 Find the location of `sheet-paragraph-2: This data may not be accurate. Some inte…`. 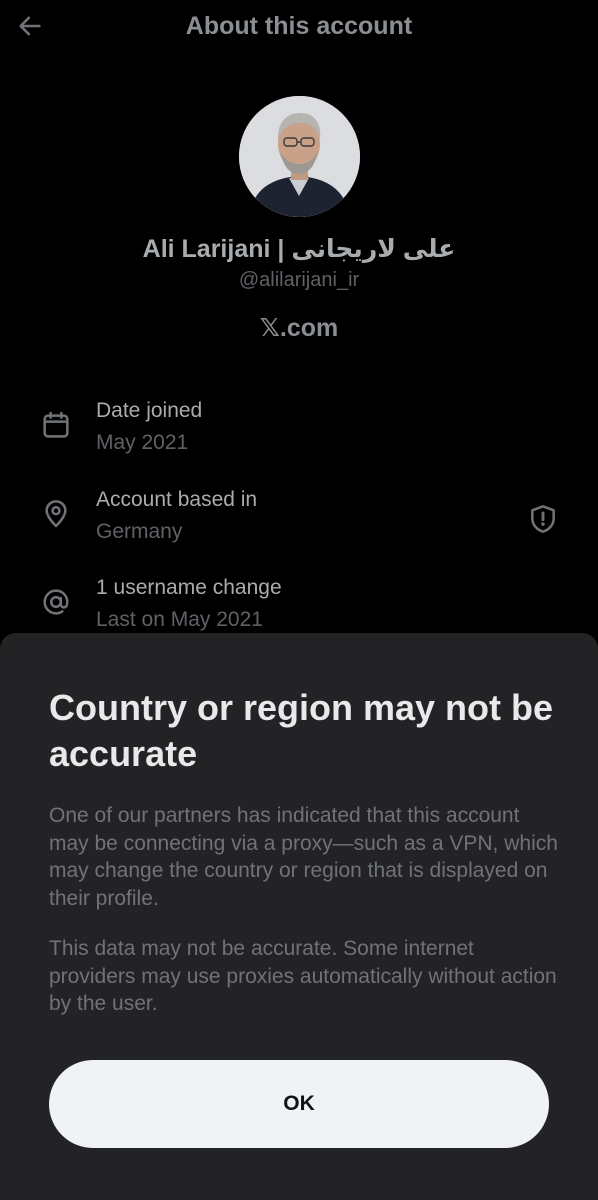

sheet-paragraph-2: This data may not be accurate. Some inte… is located at coordinates (303, 976).